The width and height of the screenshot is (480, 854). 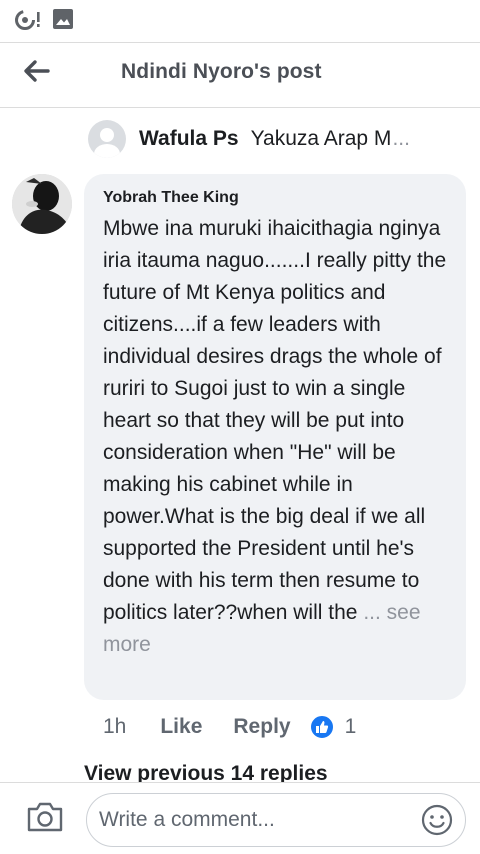 I want to click on status-bar, so click(x=240, y=19).